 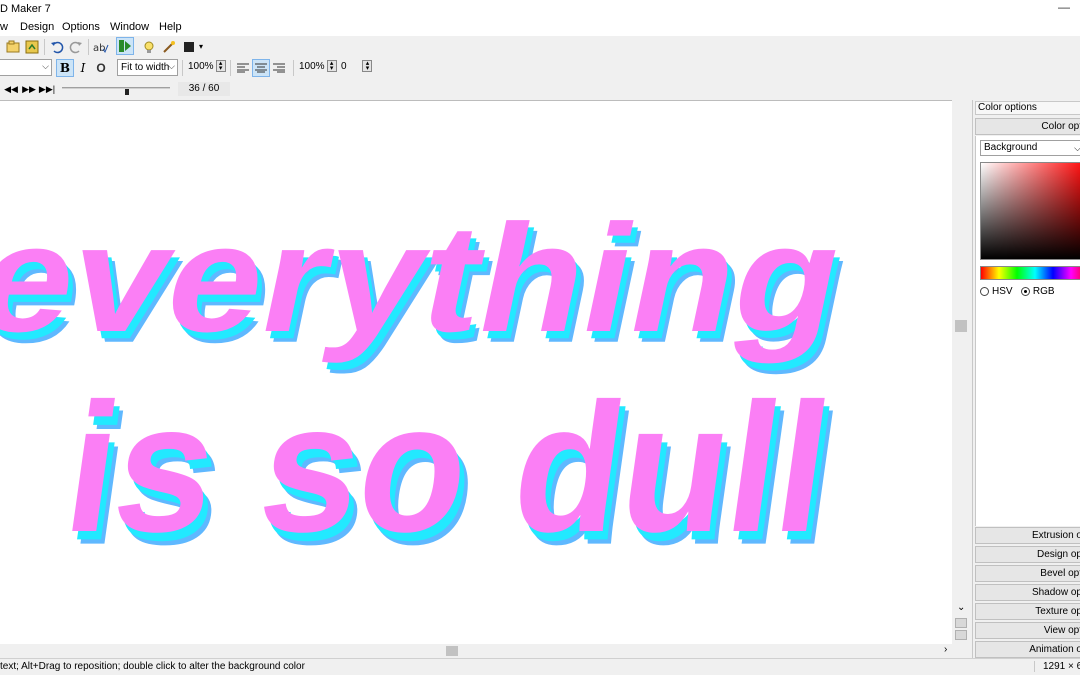 I want to click on frame-slider, so click(x=116, y=88).